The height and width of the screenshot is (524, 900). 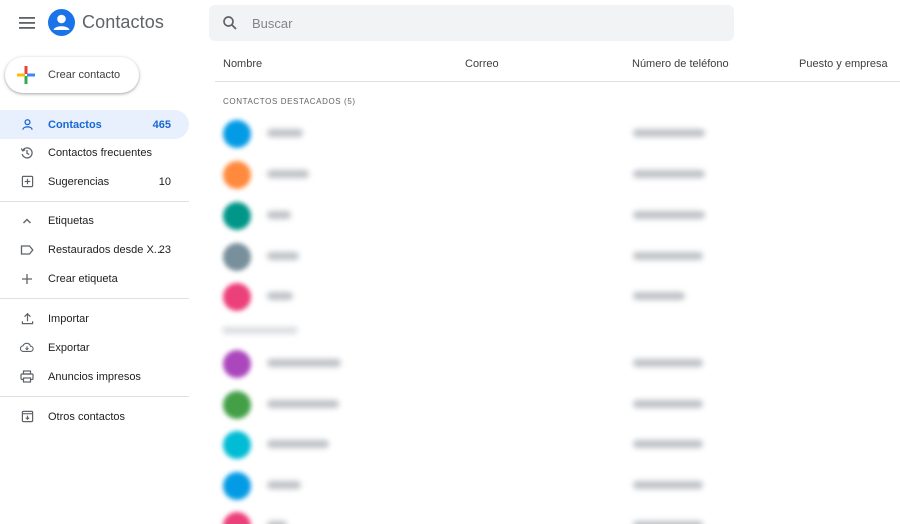 What do you see at coordinates (161, 124) in the screenshot?
I see `contacts-count: 465` at bounding box center [161, 124].